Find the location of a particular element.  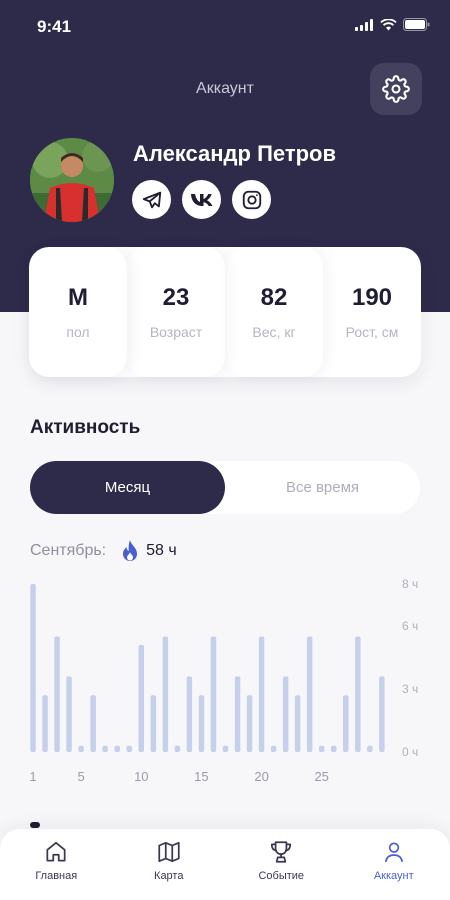

telegram-icon is located at coordinates (151, 199).